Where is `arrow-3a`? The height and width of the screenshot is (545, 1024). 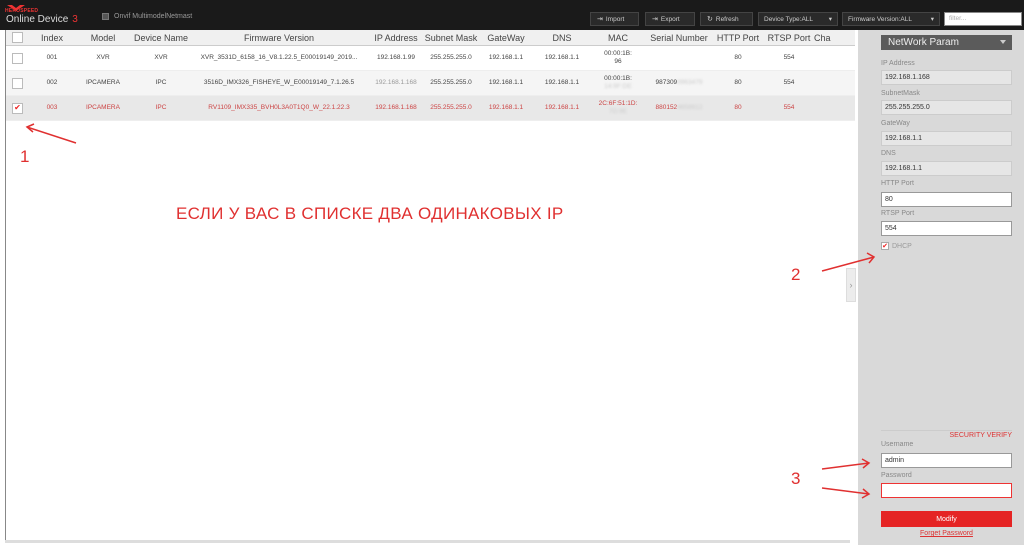
arrow-3a is located at coordinates (845, 466).